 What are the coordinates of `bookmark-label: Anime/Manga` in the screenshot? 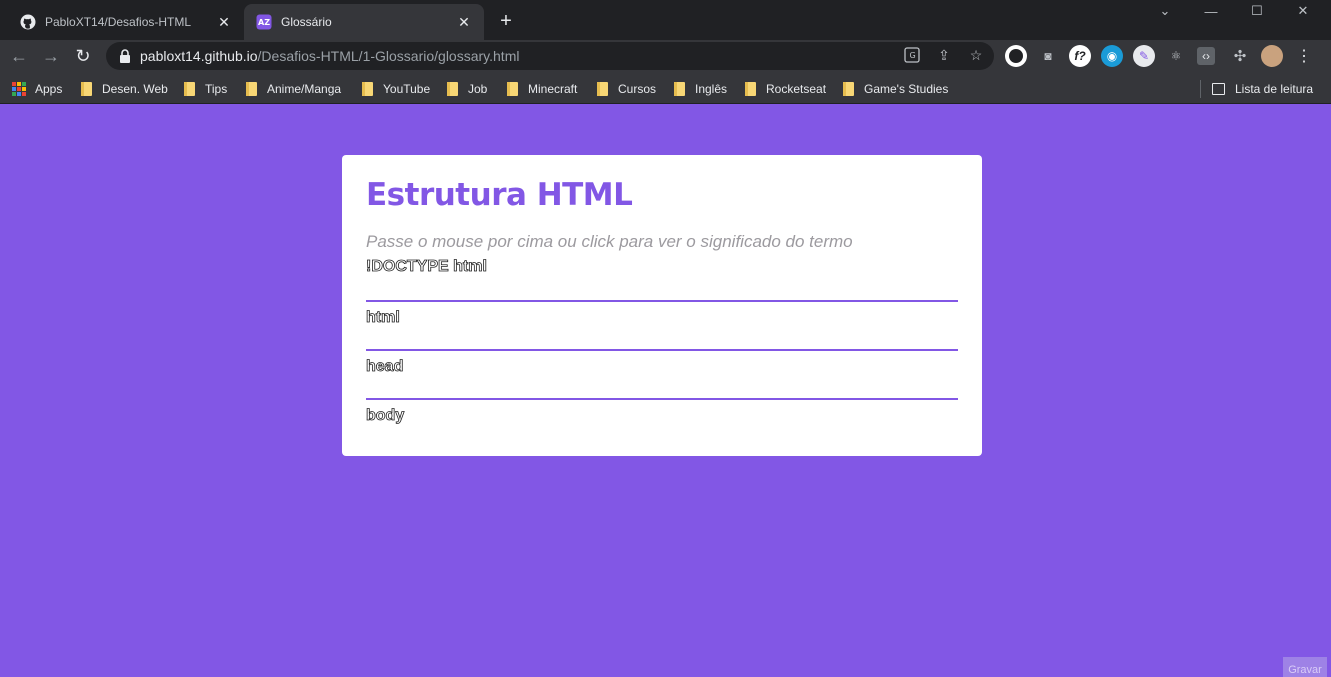 It's located at (304, 89).